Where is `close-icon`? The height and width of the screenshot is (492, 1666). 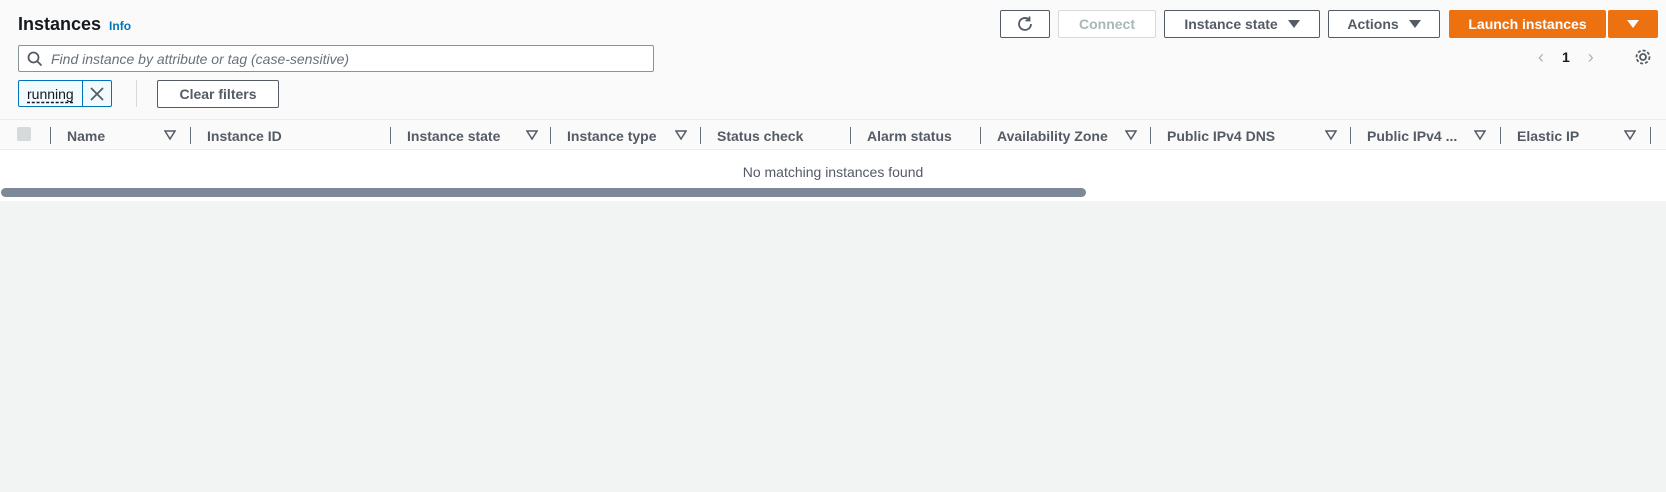
close-icon is located at coordinates (97, 93).